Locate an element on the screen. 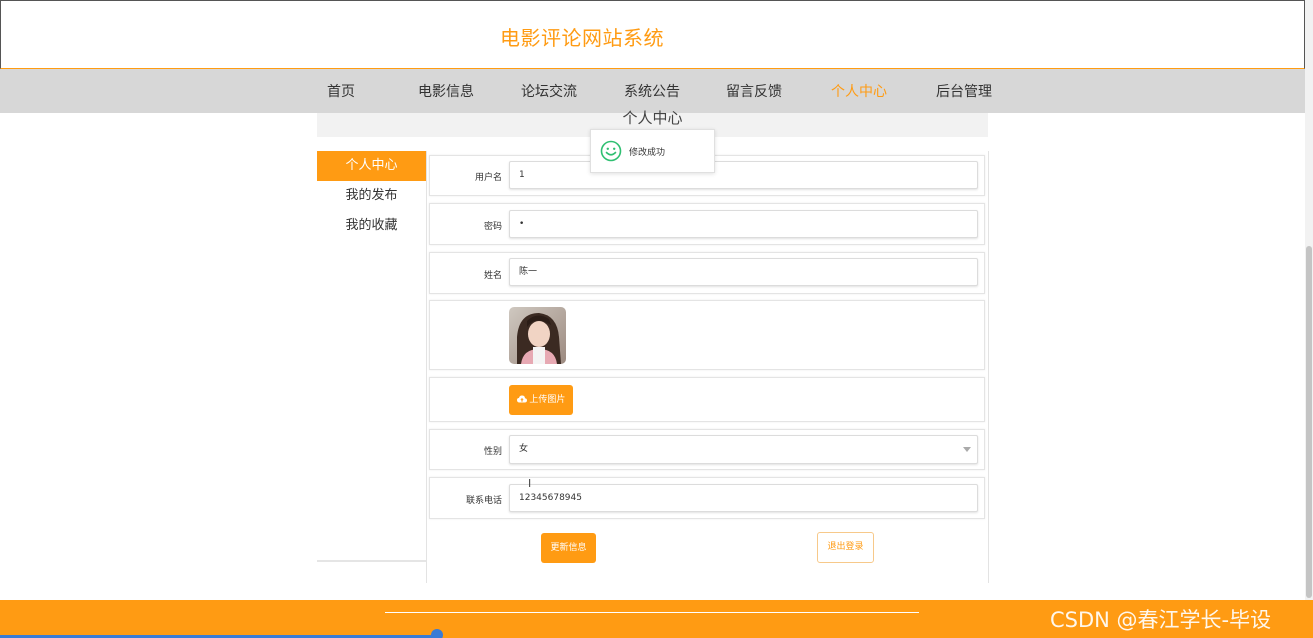 The image size is (1313, 638). form-row-avatar is located at coordinates (707, 335).